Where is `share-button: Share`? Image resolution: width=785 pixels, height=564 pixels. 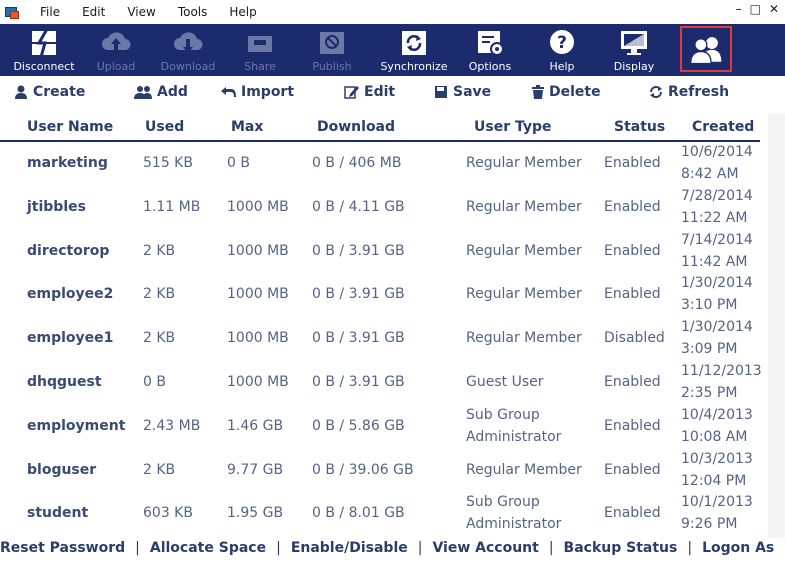 share-button: Share is located at coordinates (260, 50).